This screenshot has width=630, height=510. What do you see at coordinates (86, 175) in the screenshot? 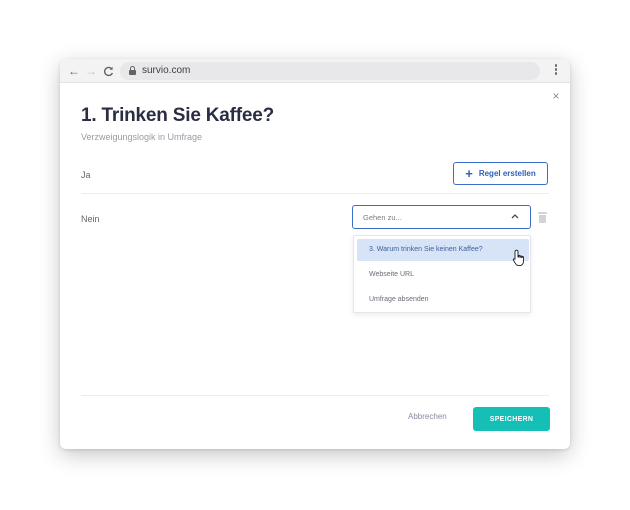
I see `answer-label-ja: Ja` at bounding box center [86, 175].